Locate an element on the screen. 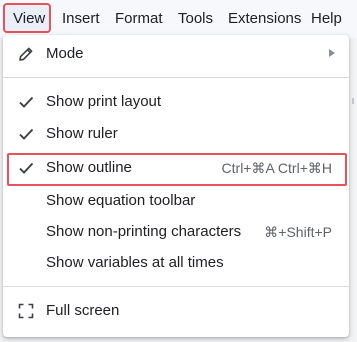  menu-item-show-ruler: Show ruler is located at coordinates (176, 134).